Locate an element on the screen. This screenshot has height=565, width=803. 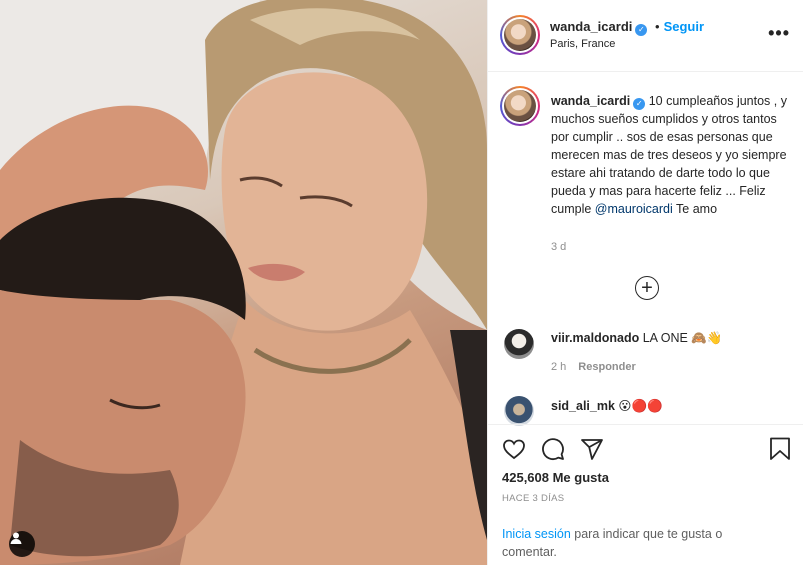
caption-text-end: Te amo is located at coordinates (695, 209).